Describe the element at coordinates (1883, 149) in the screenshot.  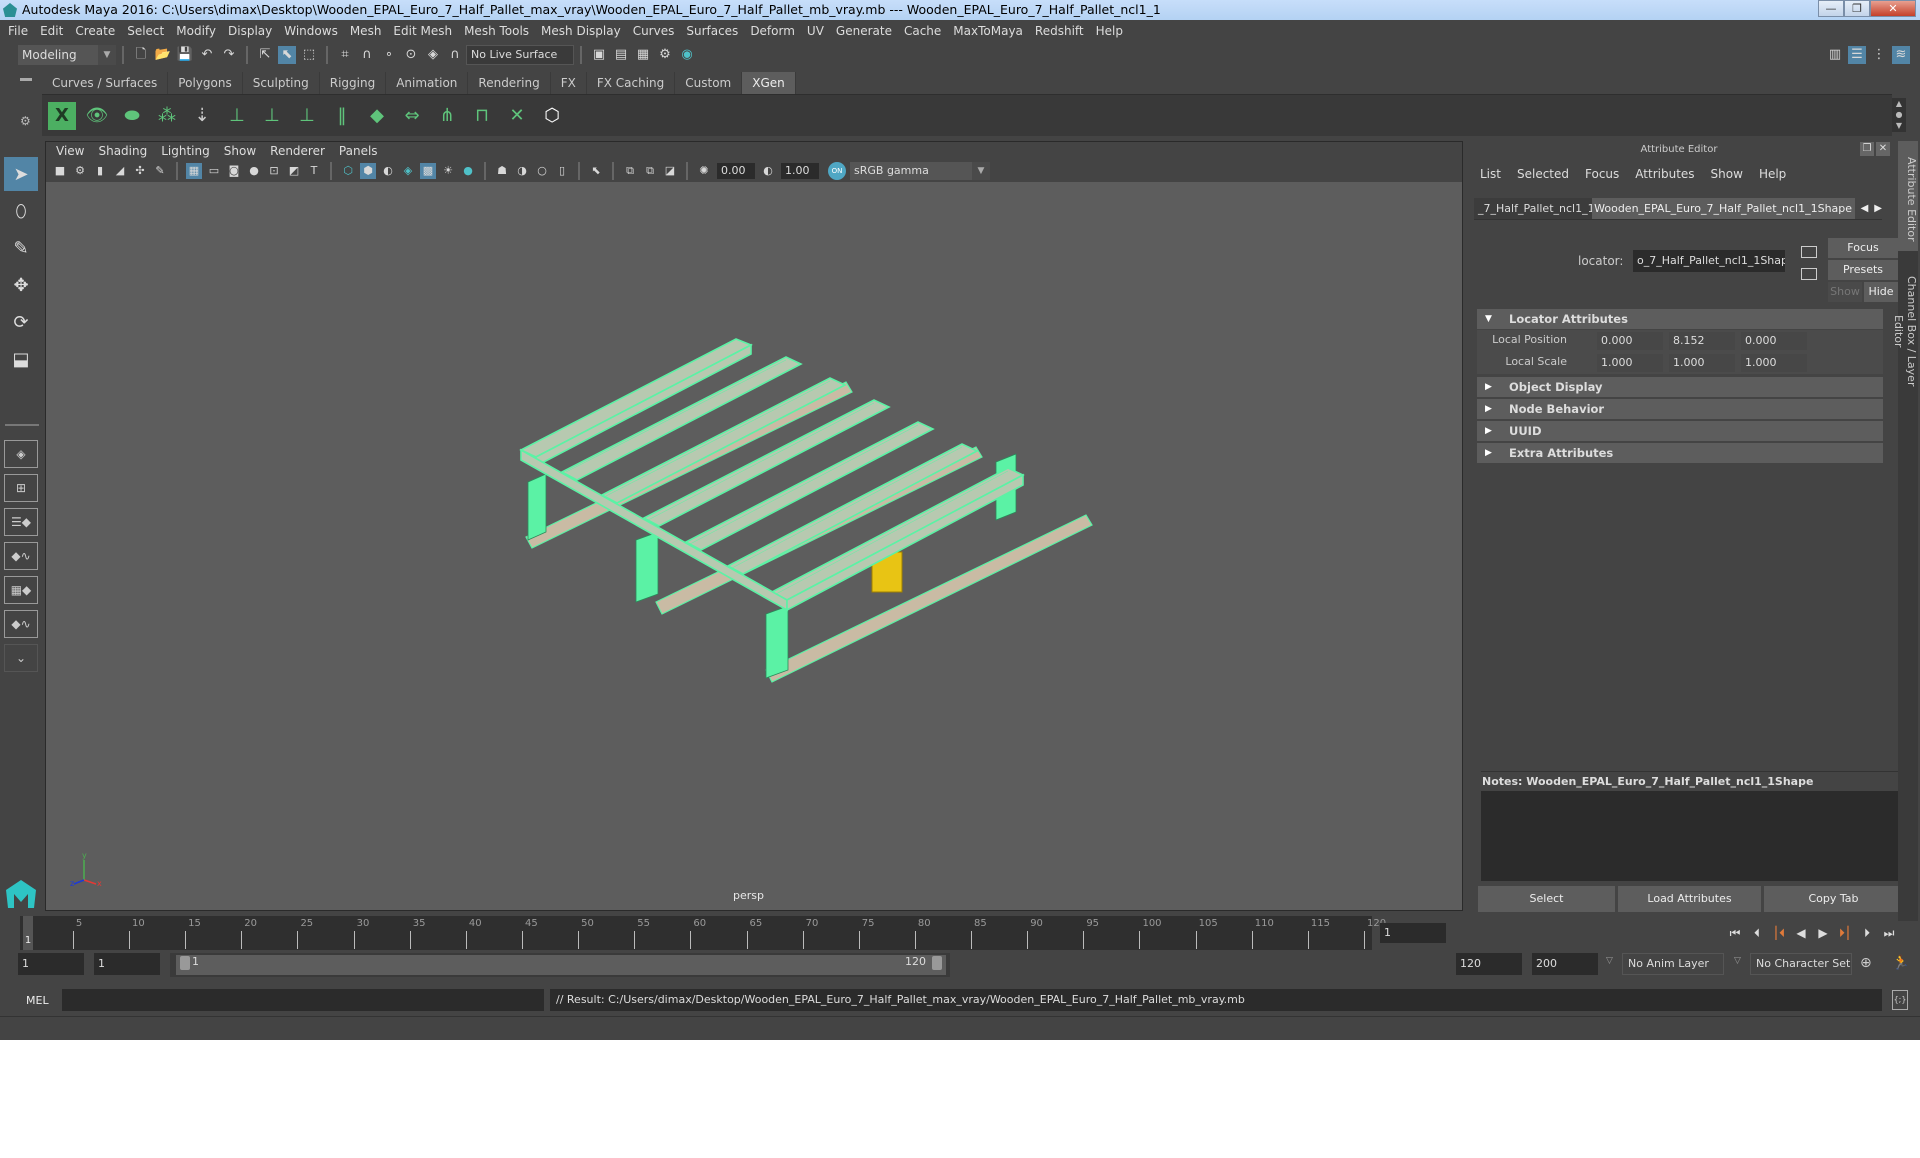
I see `close-panel-icon: ✕` at that location.